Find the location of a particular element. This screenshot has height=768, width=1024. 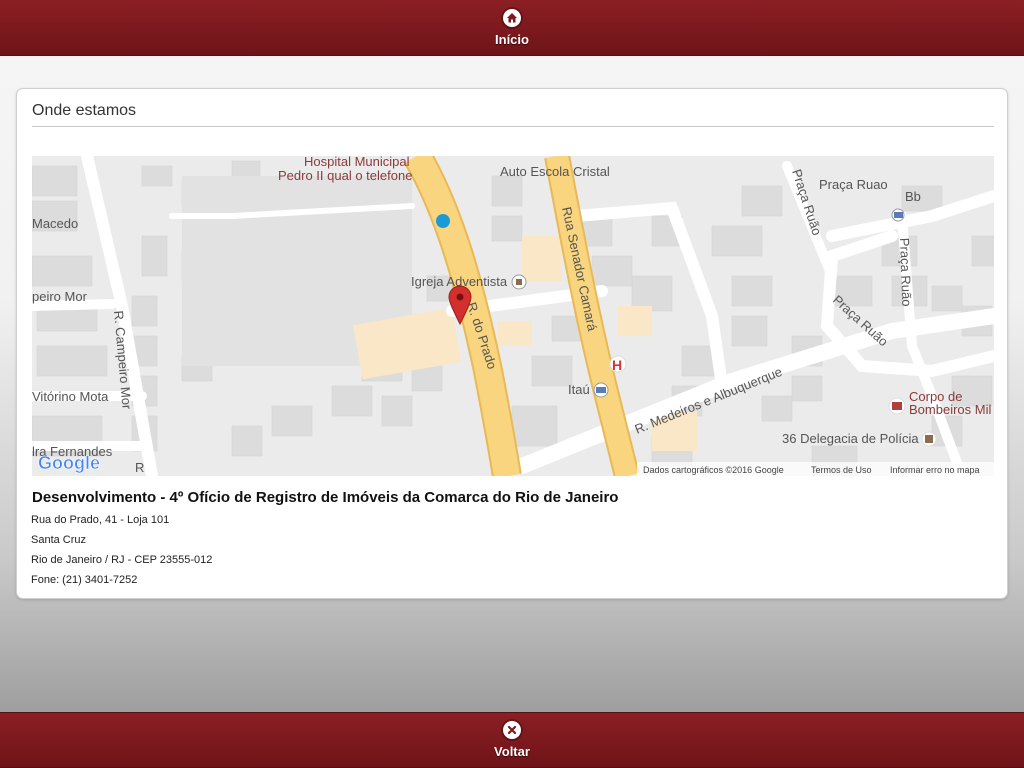

bottom-bar: Voltar is located at coordinates (512, 740).